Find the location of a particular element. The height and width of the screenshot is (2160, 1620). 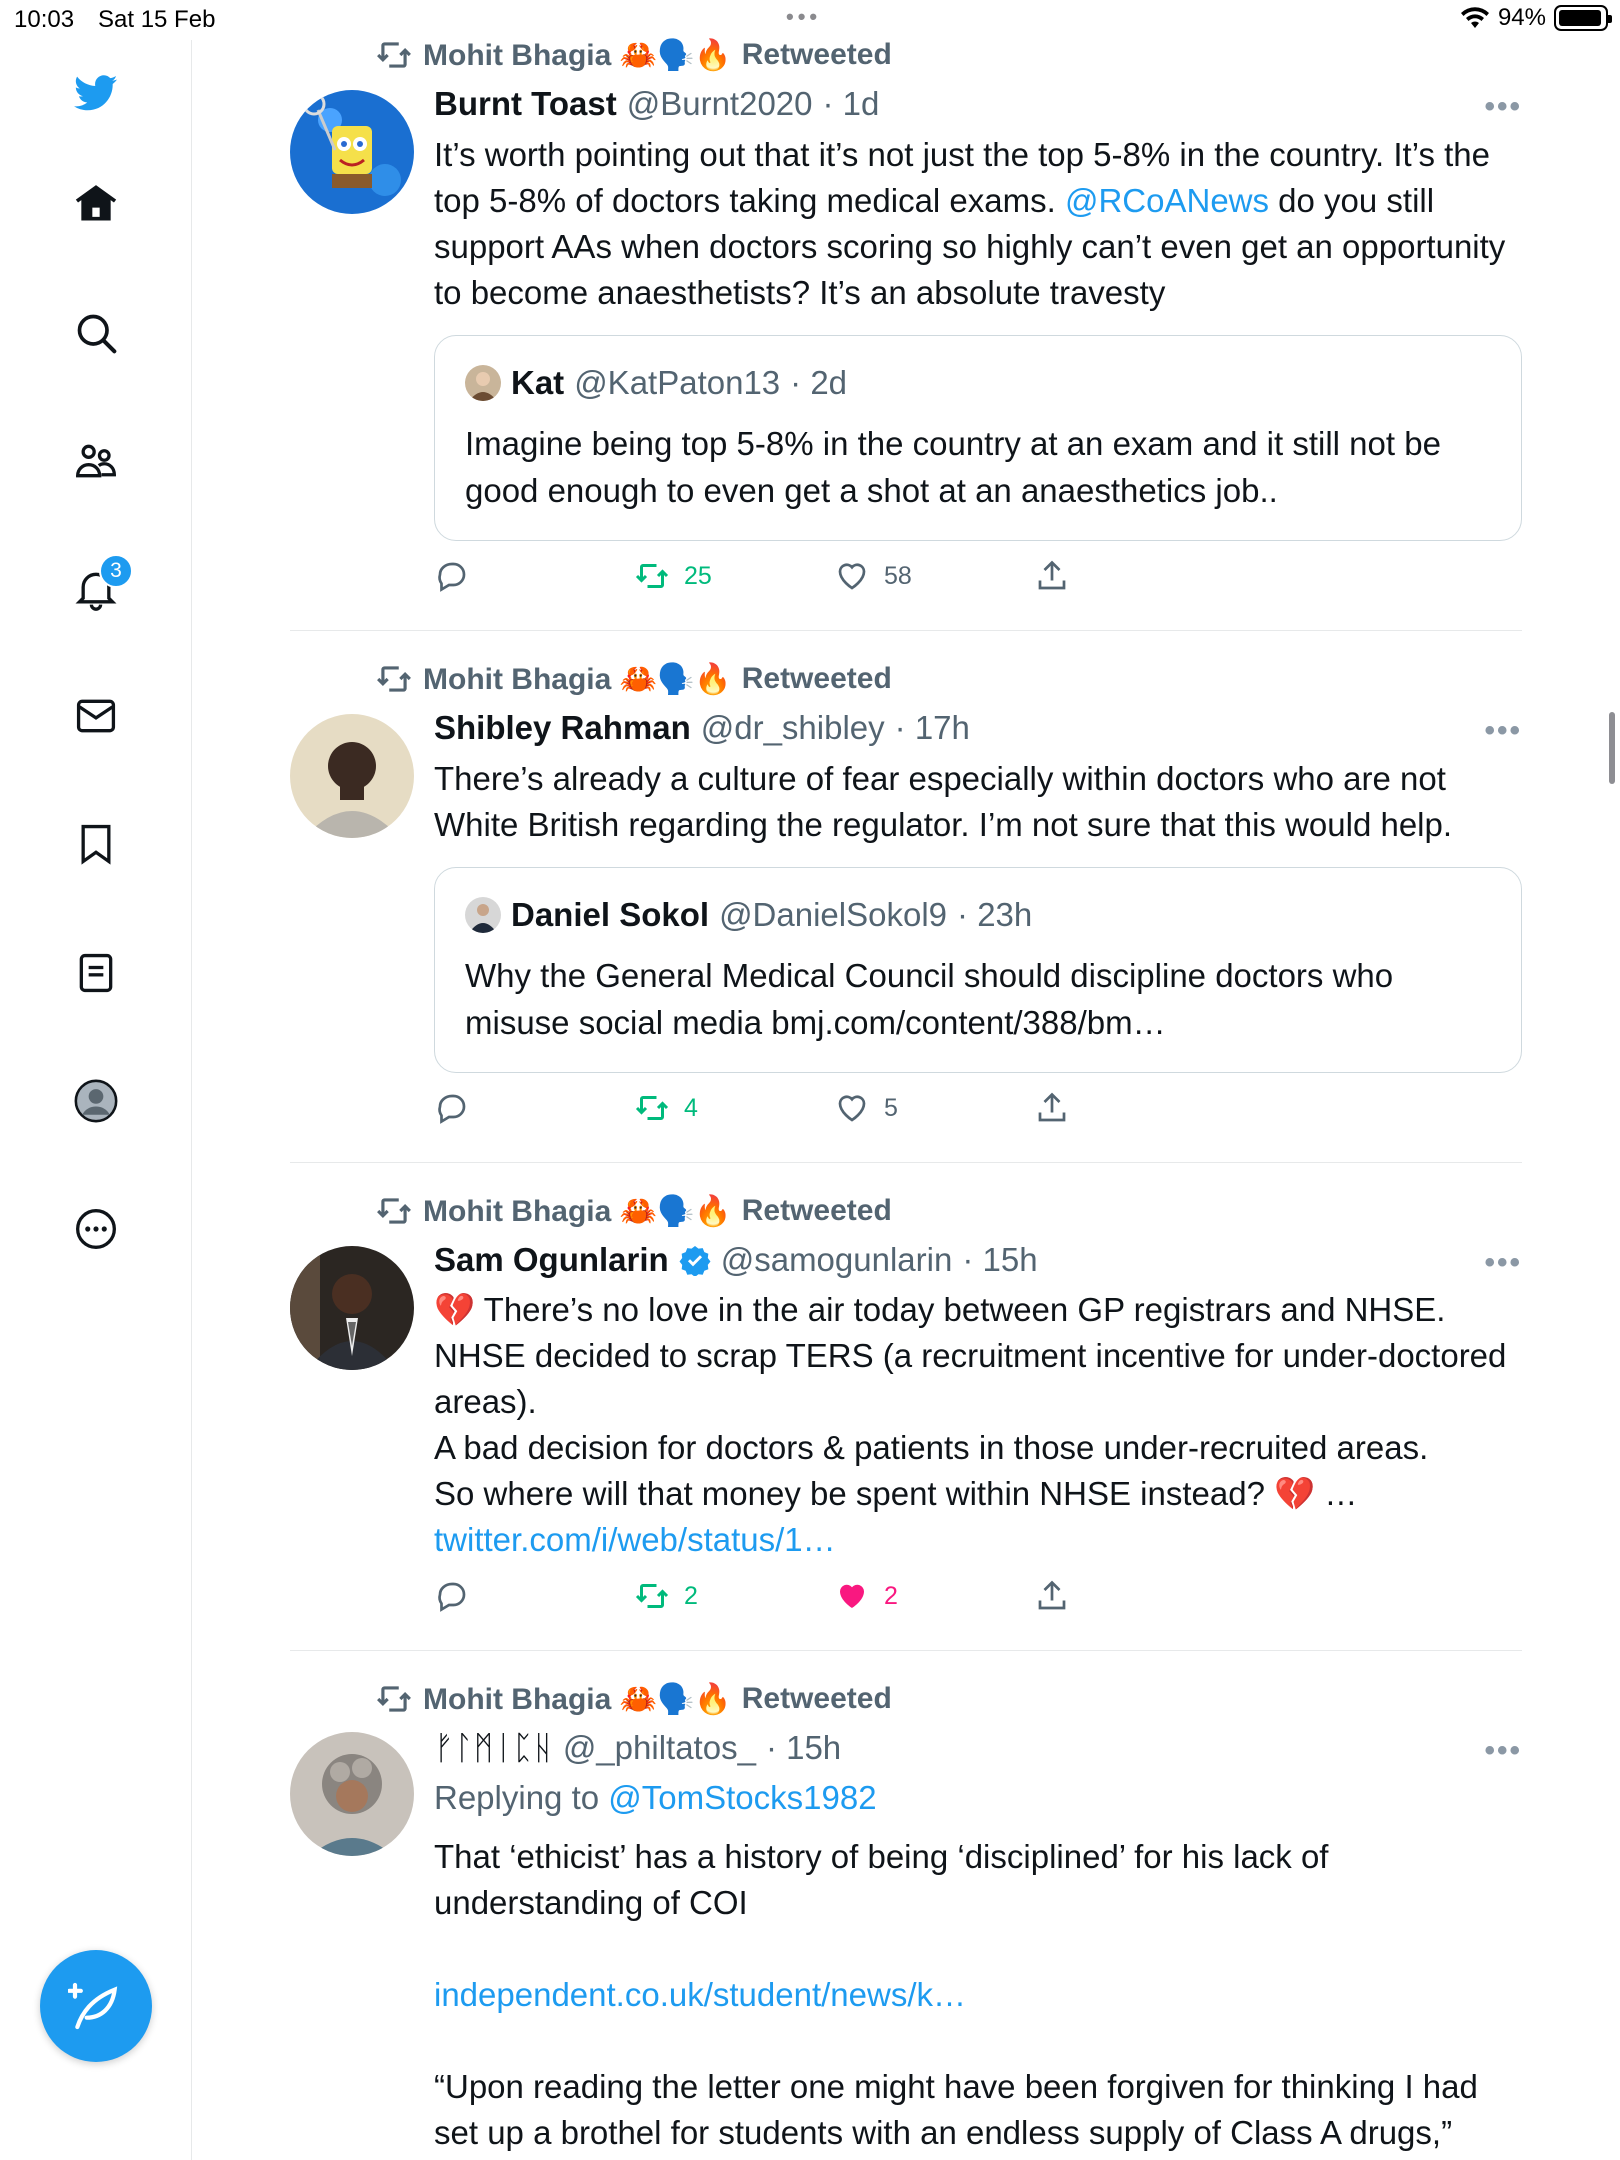

tweet-actions: 4 5 is located at coordinates (784, 1112).